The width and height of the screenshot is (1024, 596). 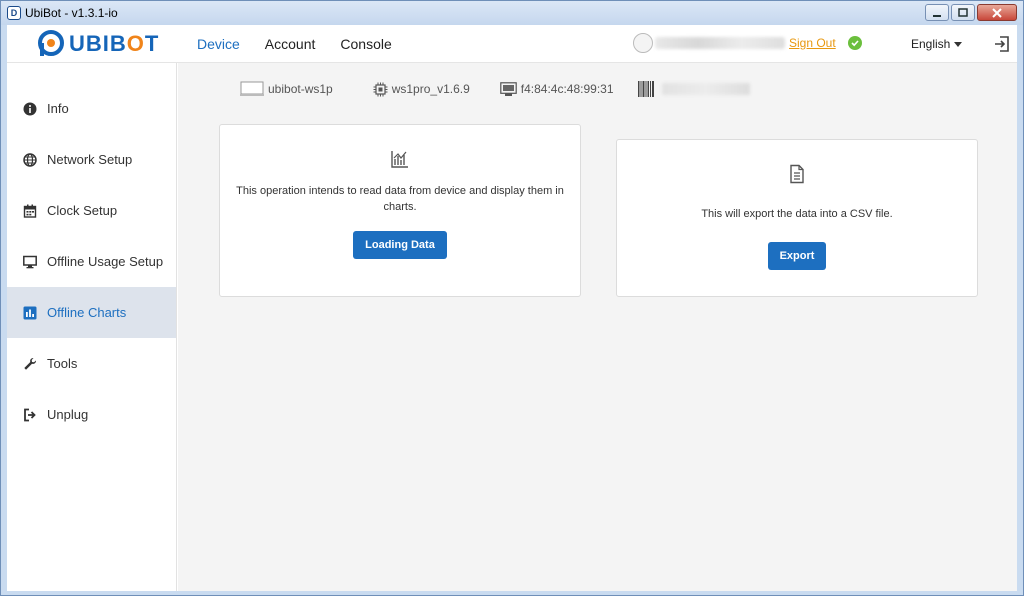 What do you see at coordinates (365, 44) in the screenshot?
I see `nav-console: Console` at bounding box center [365, 44].